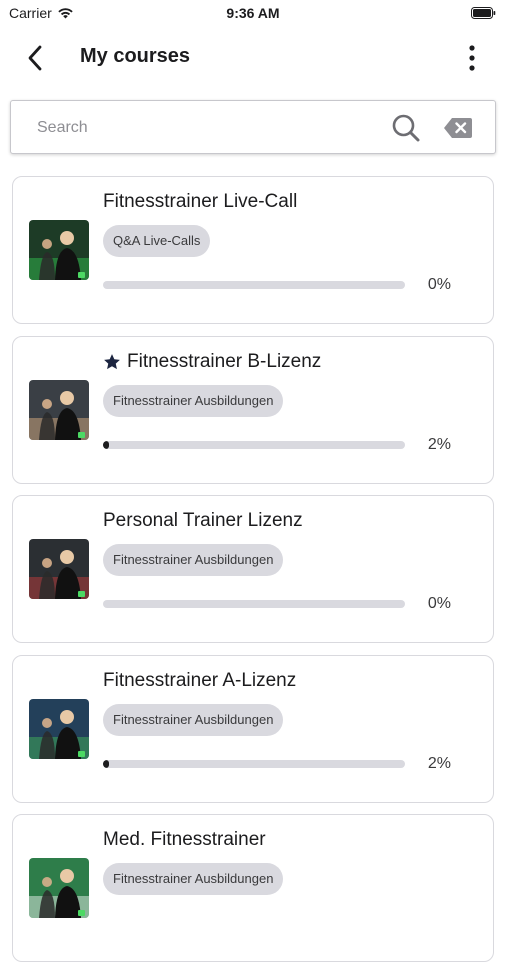  What do you see at coordinates (207, 128) in the screenshot?
I see `search-input` at bounding box center [207, 128].